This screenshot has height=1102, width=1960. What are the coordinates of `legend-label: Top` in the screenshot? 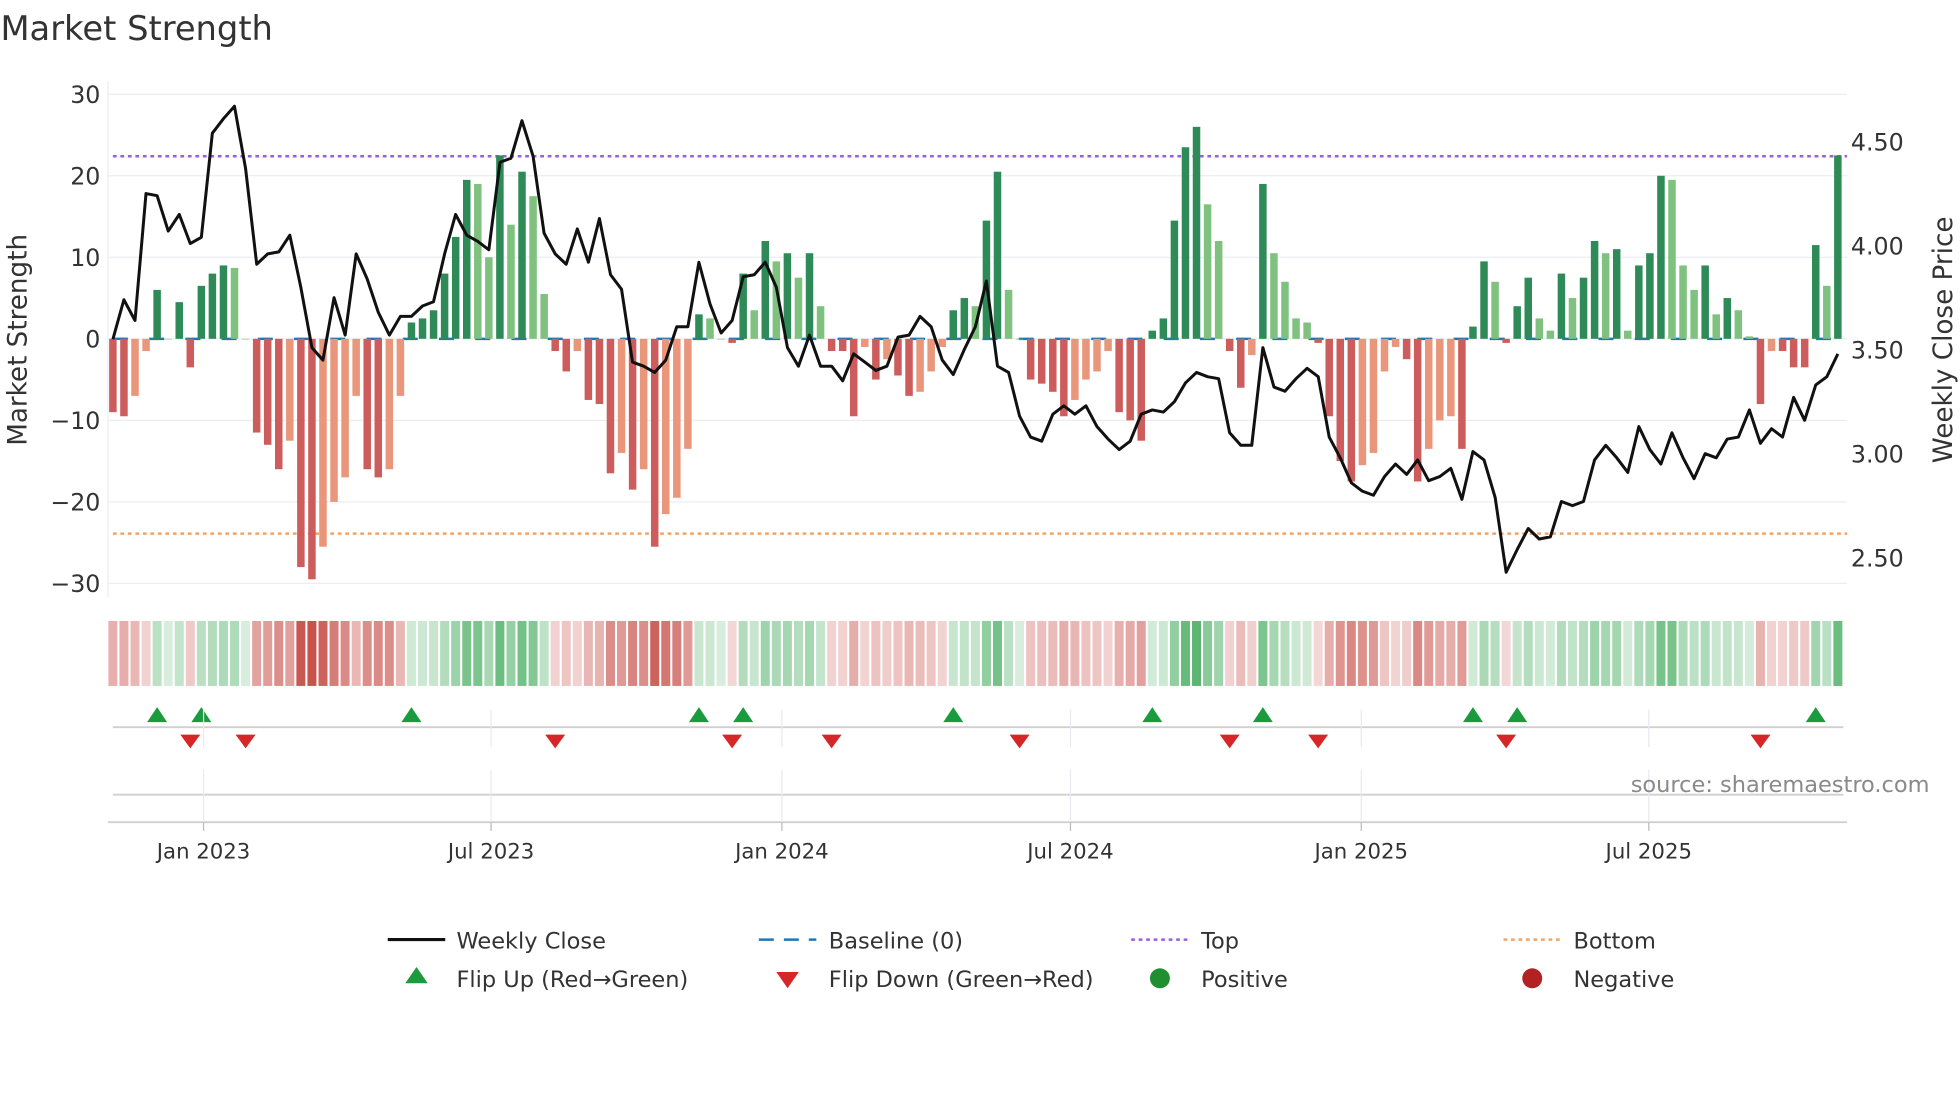 It's located at (1219, 941).